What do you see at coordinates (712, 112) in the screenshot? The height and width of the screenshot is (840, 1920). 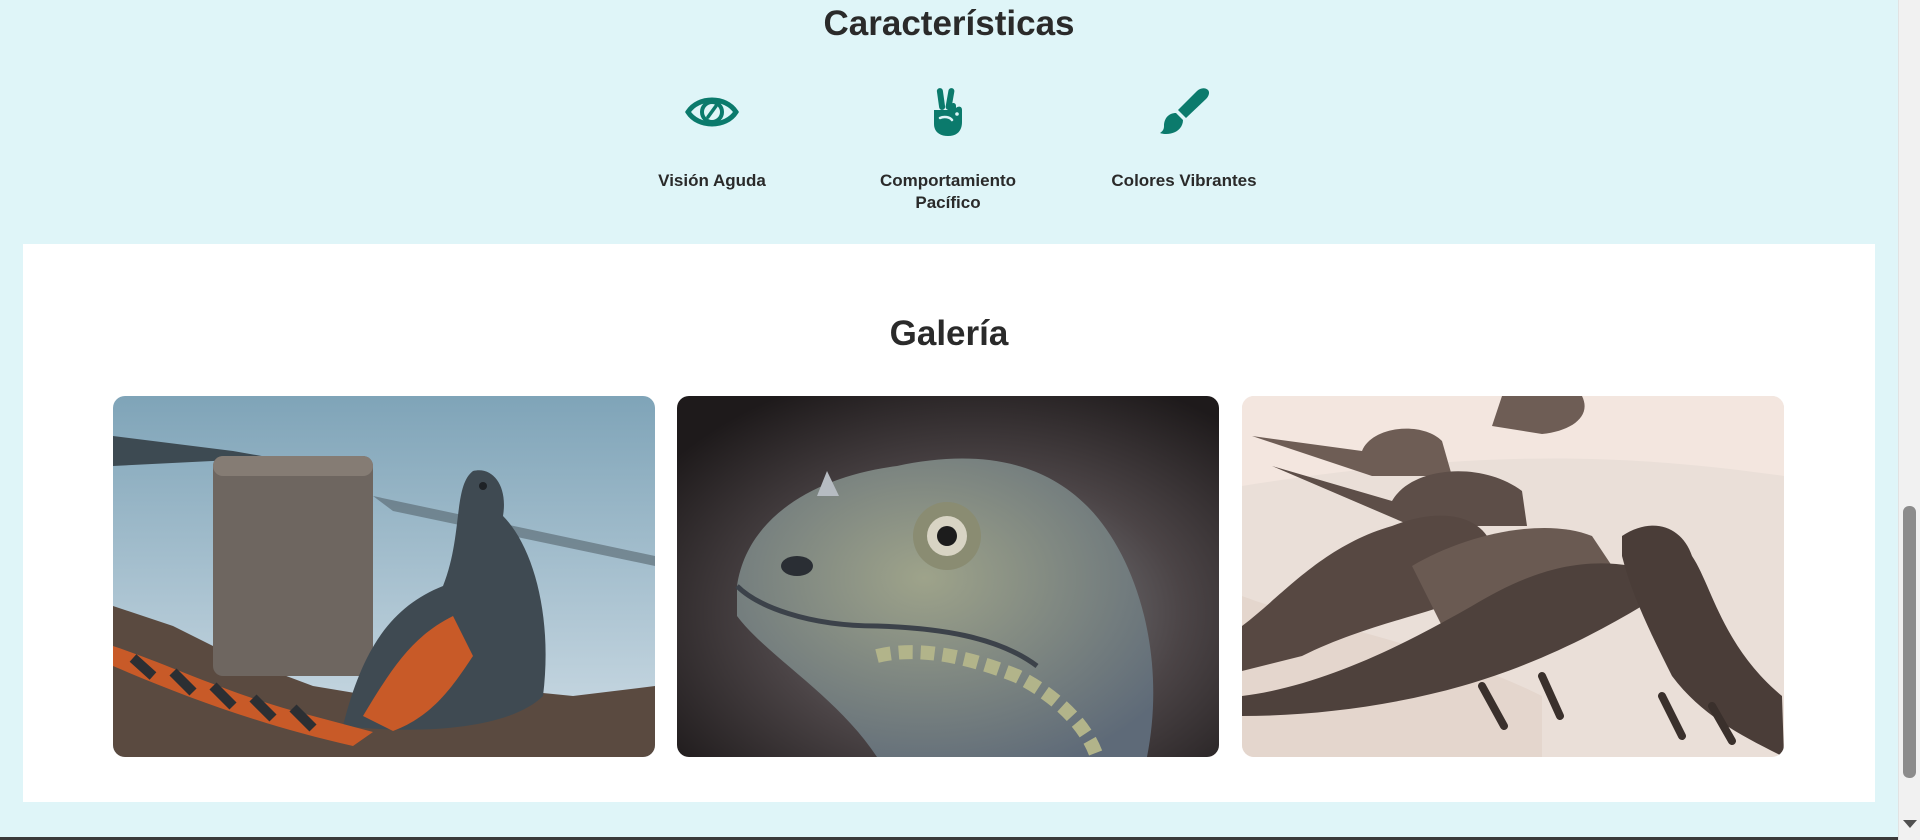 I see `eye-icon` at bounding box center [712, 112].